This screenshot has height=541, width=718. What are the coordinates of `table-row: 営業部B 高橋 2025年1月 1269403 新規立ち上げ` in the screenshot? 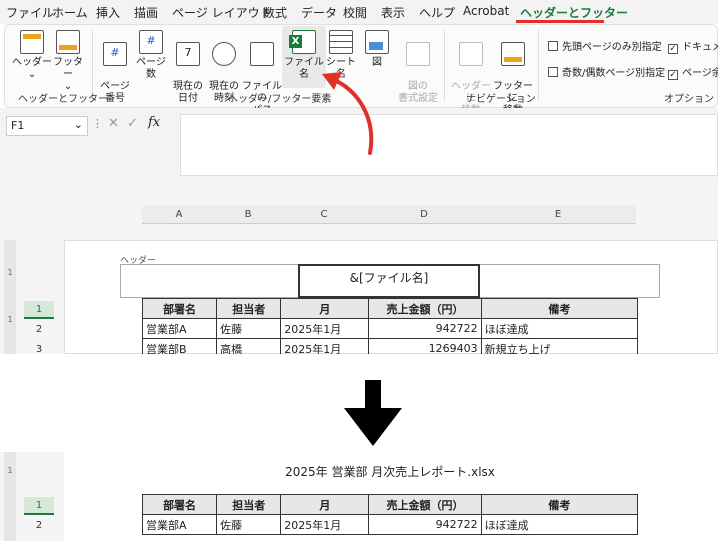 It's located at (390, 346).